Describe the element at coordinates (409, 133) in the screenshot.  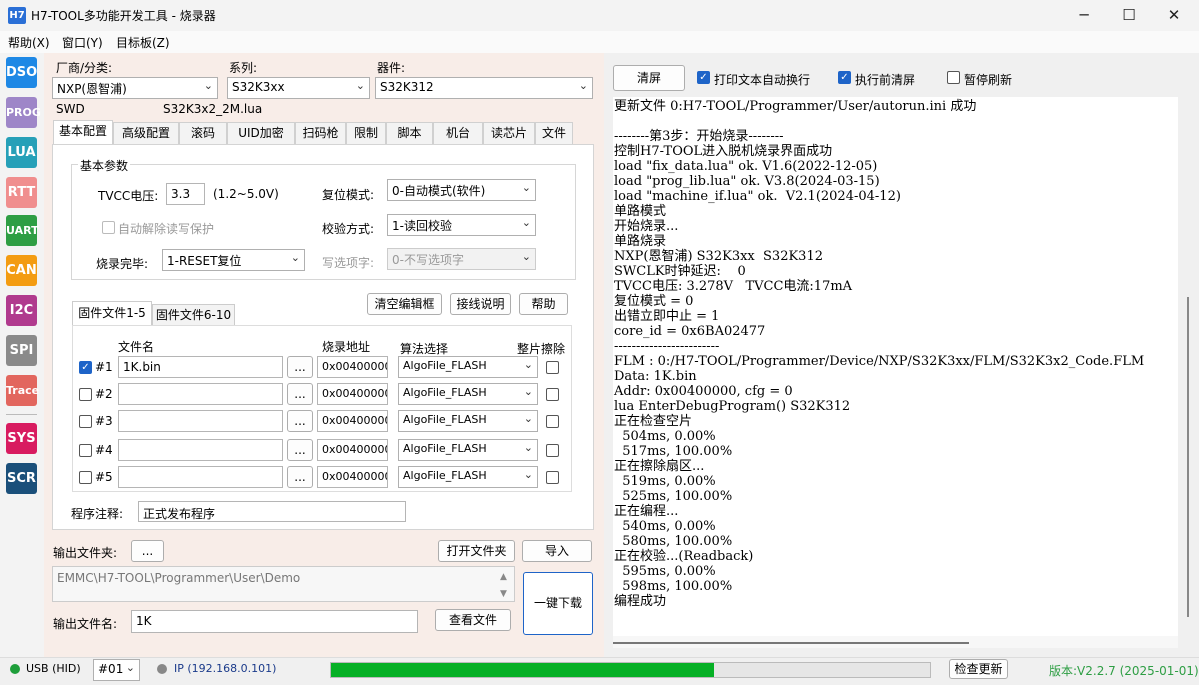
I see `tab-script: 脚本` at that location.